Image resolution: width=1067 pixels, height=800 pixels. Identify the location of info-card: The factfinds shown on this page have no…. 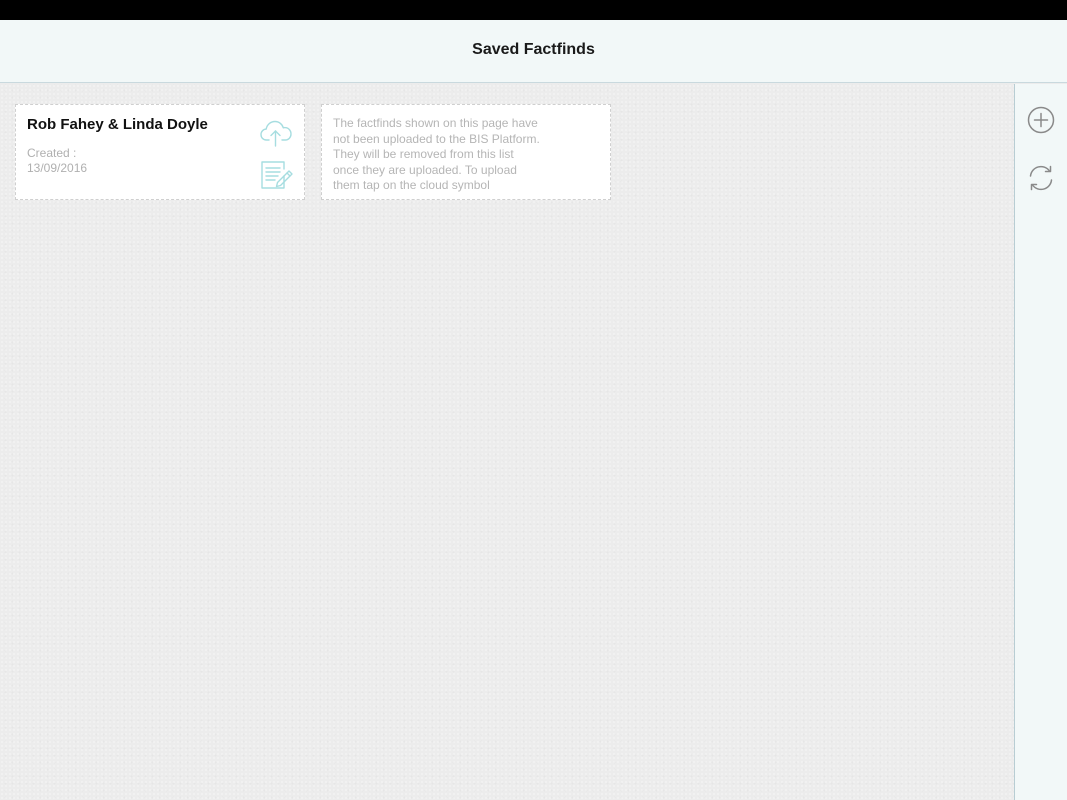
(466, 152).